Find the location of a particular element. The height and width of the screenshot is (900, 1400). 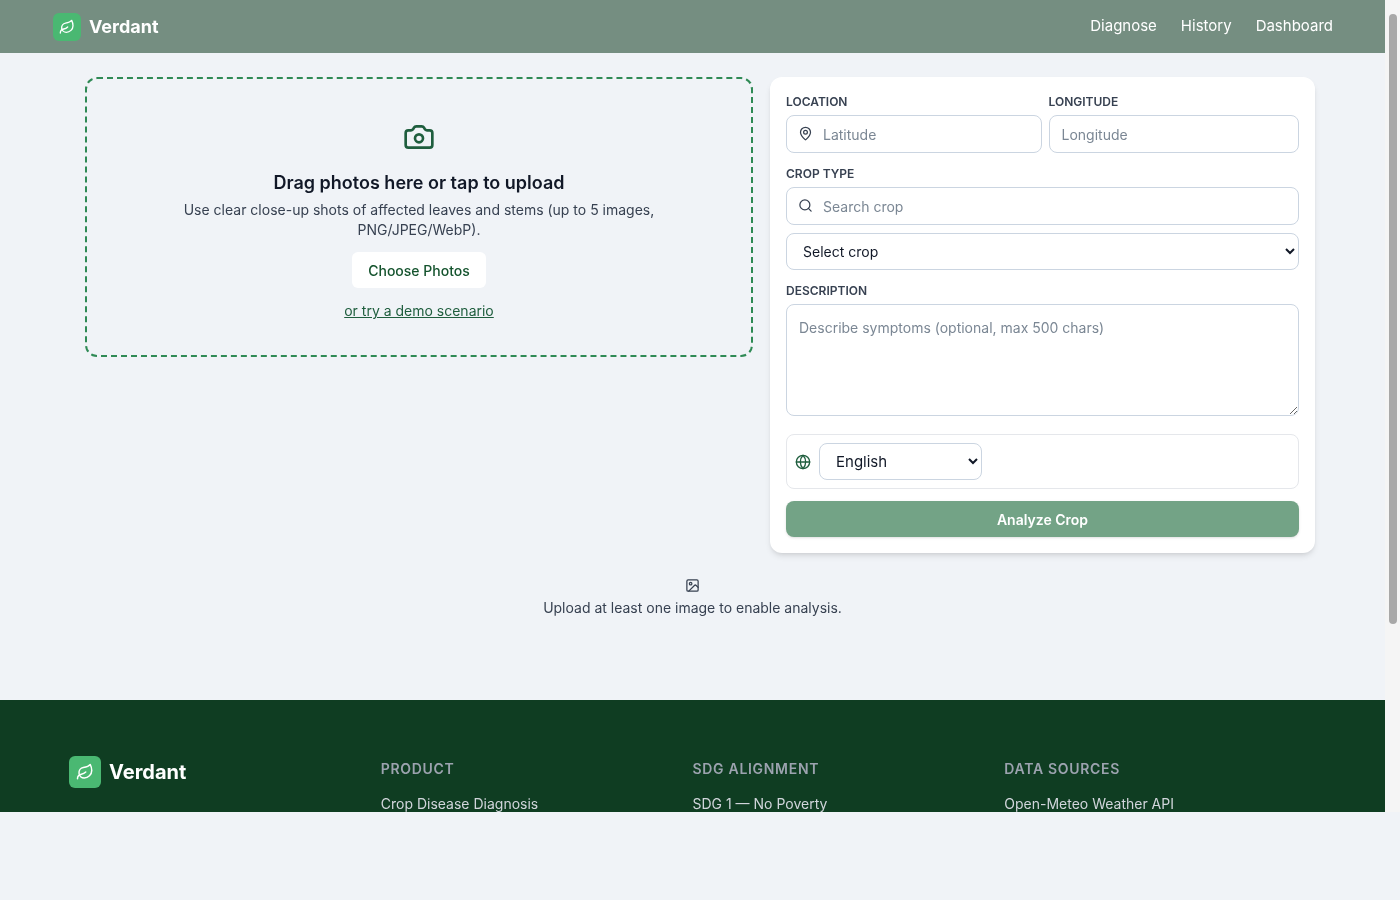

field-label: LONGITUDE is located at coordinates (1084, 102).